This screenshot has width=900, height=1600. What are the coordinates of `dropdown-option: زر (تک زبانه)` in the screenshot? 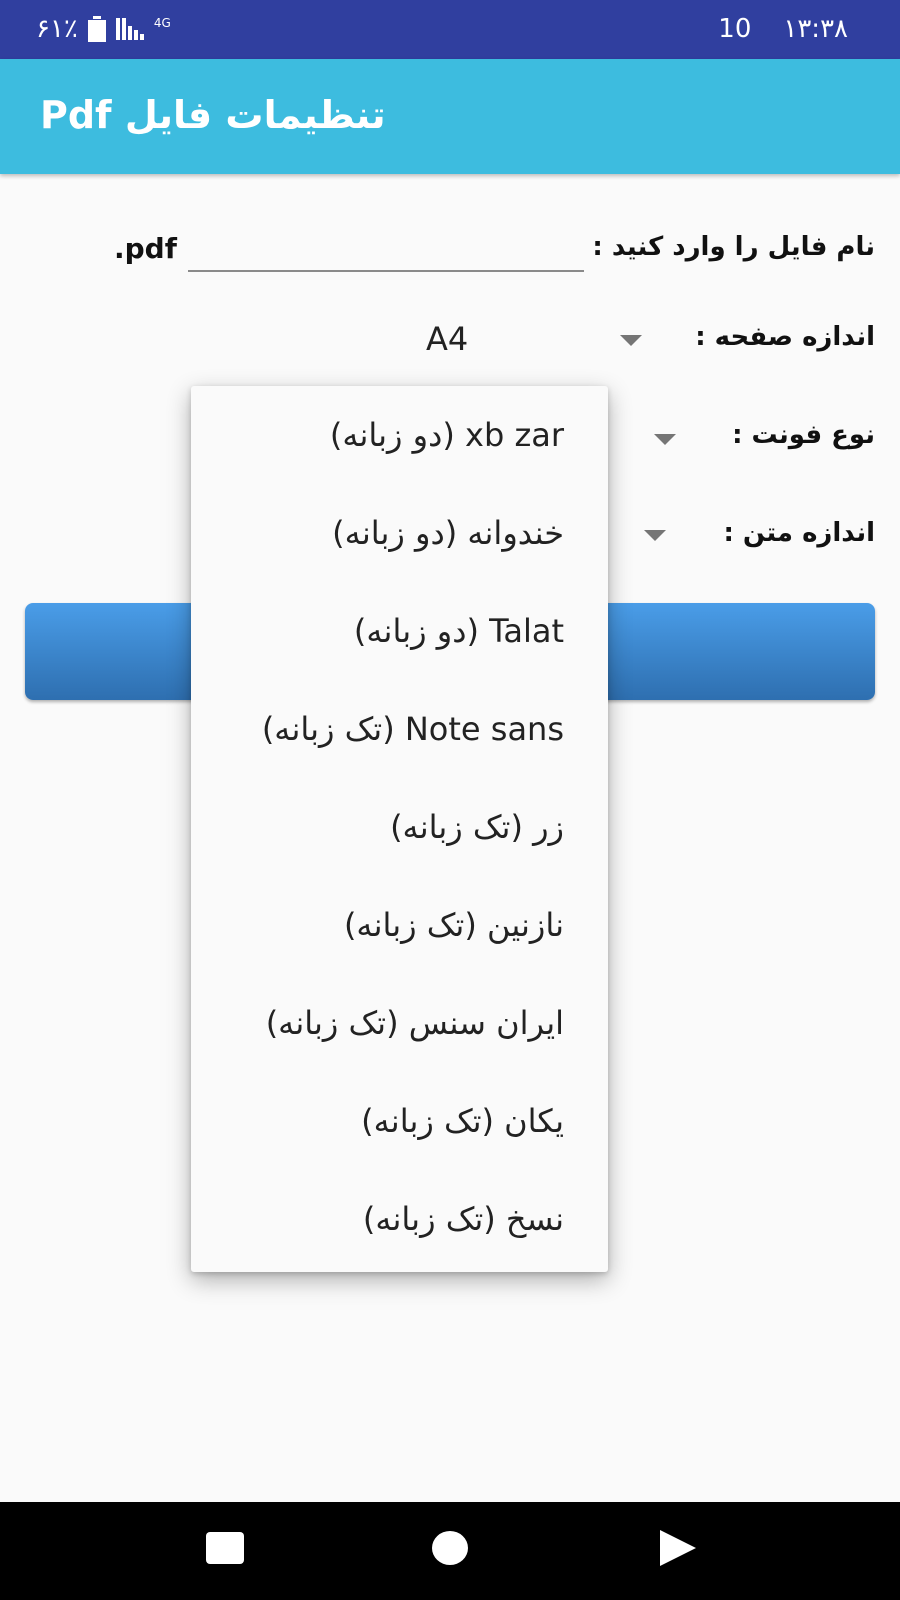 It's located at (399, 827).